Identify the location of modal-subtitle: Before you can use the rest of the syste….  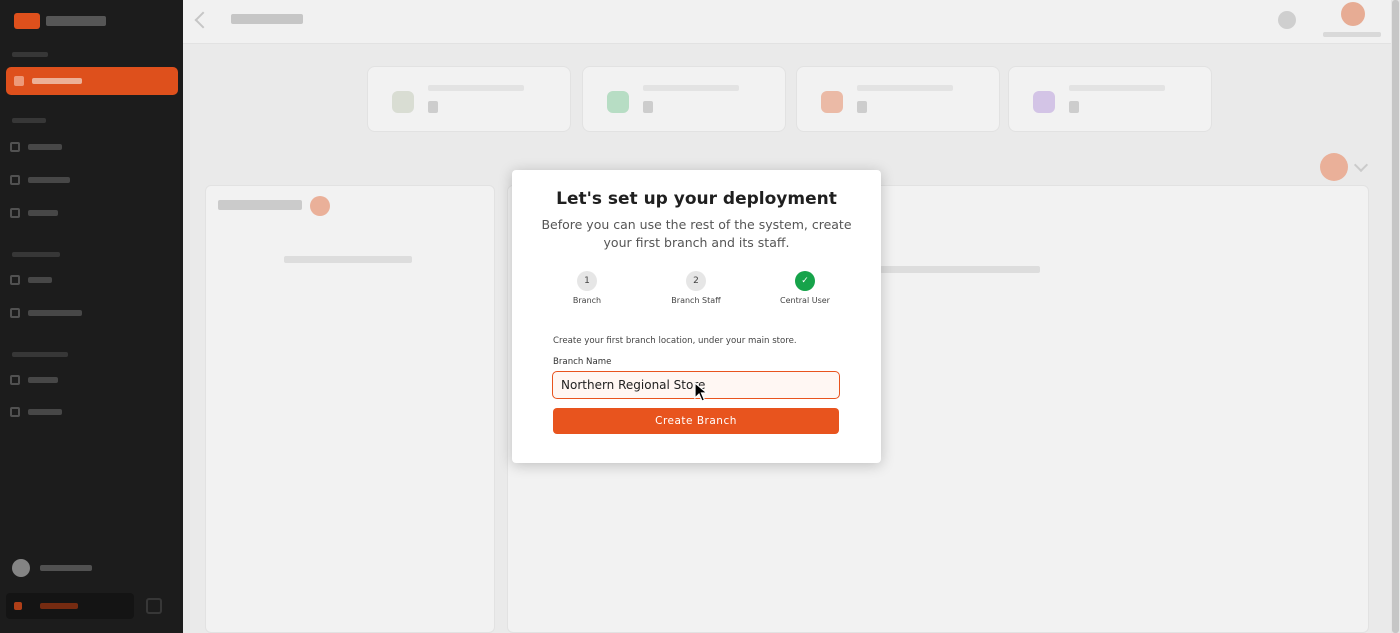
(696, 233).